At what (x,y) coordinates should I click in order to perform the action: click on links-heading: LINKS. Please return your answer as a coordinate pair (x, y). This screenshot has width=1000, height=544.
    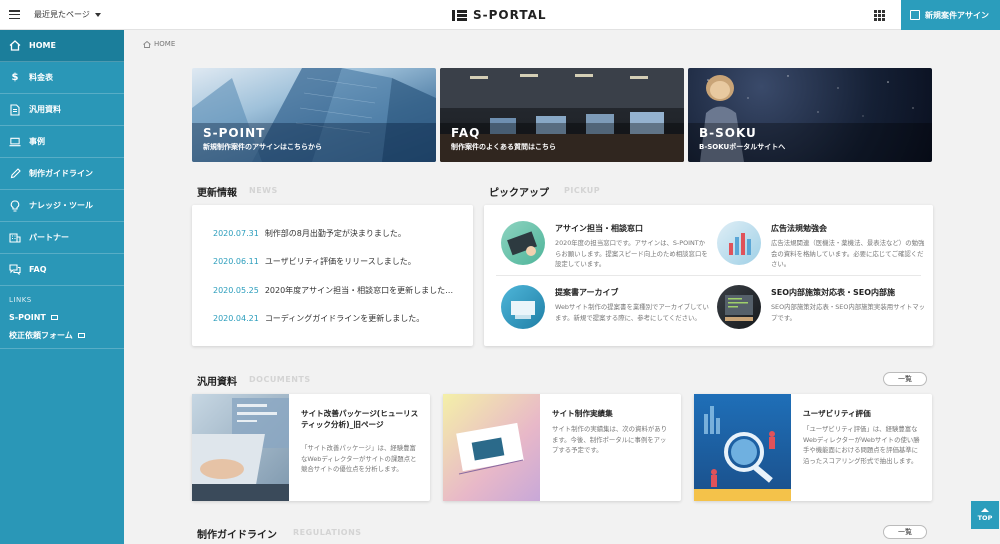
    Looking at the image, I should click on (20, 300).